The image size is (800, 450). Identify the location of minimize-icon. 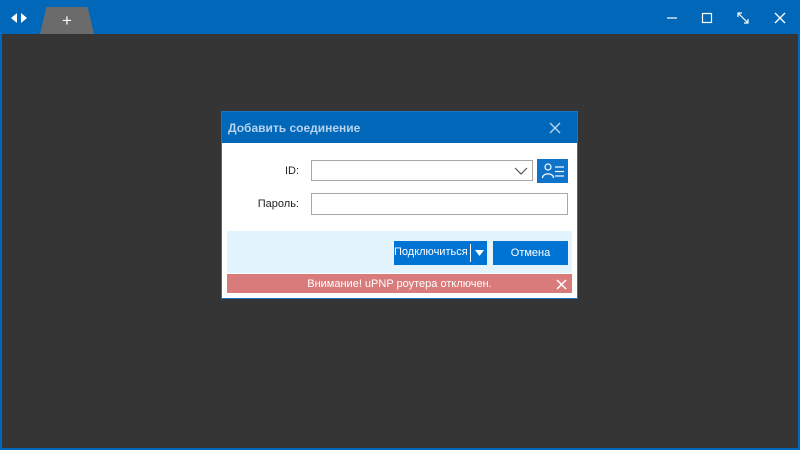
(672, 18).